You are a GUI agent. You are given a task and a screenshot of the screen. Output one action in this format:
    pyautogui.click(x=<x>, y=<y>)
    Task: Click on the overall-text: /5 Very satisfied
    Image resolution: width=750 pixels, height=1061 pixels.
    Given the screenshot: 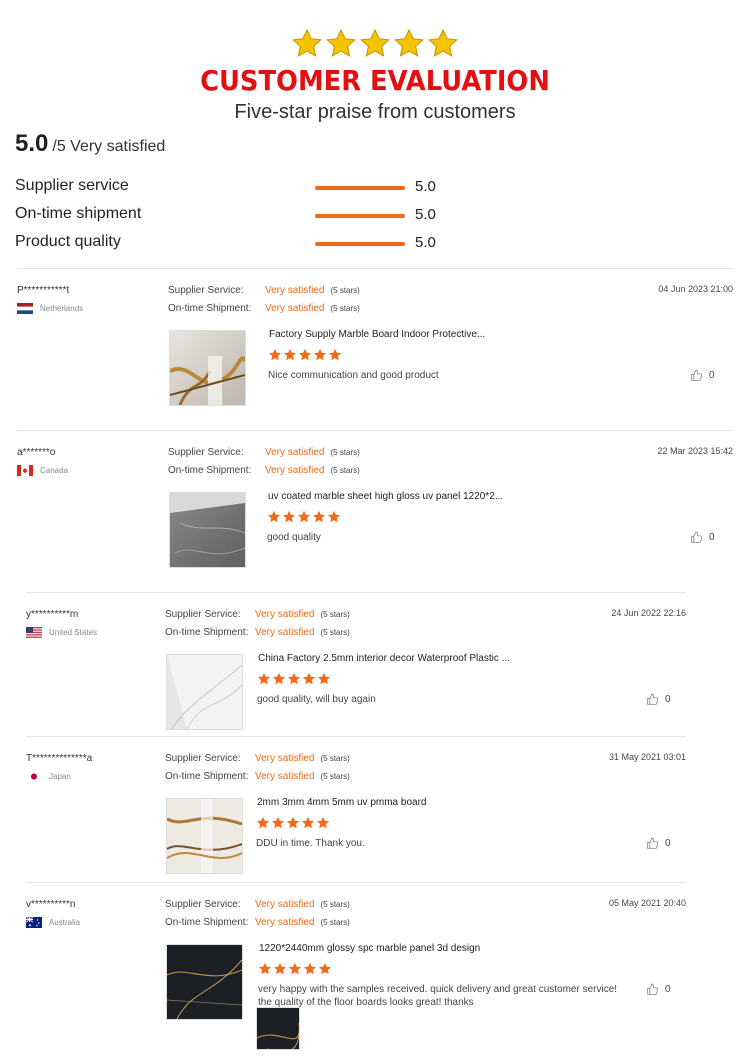 What is the action you would take?
    pyautogui.click(x=109, y=146)
    